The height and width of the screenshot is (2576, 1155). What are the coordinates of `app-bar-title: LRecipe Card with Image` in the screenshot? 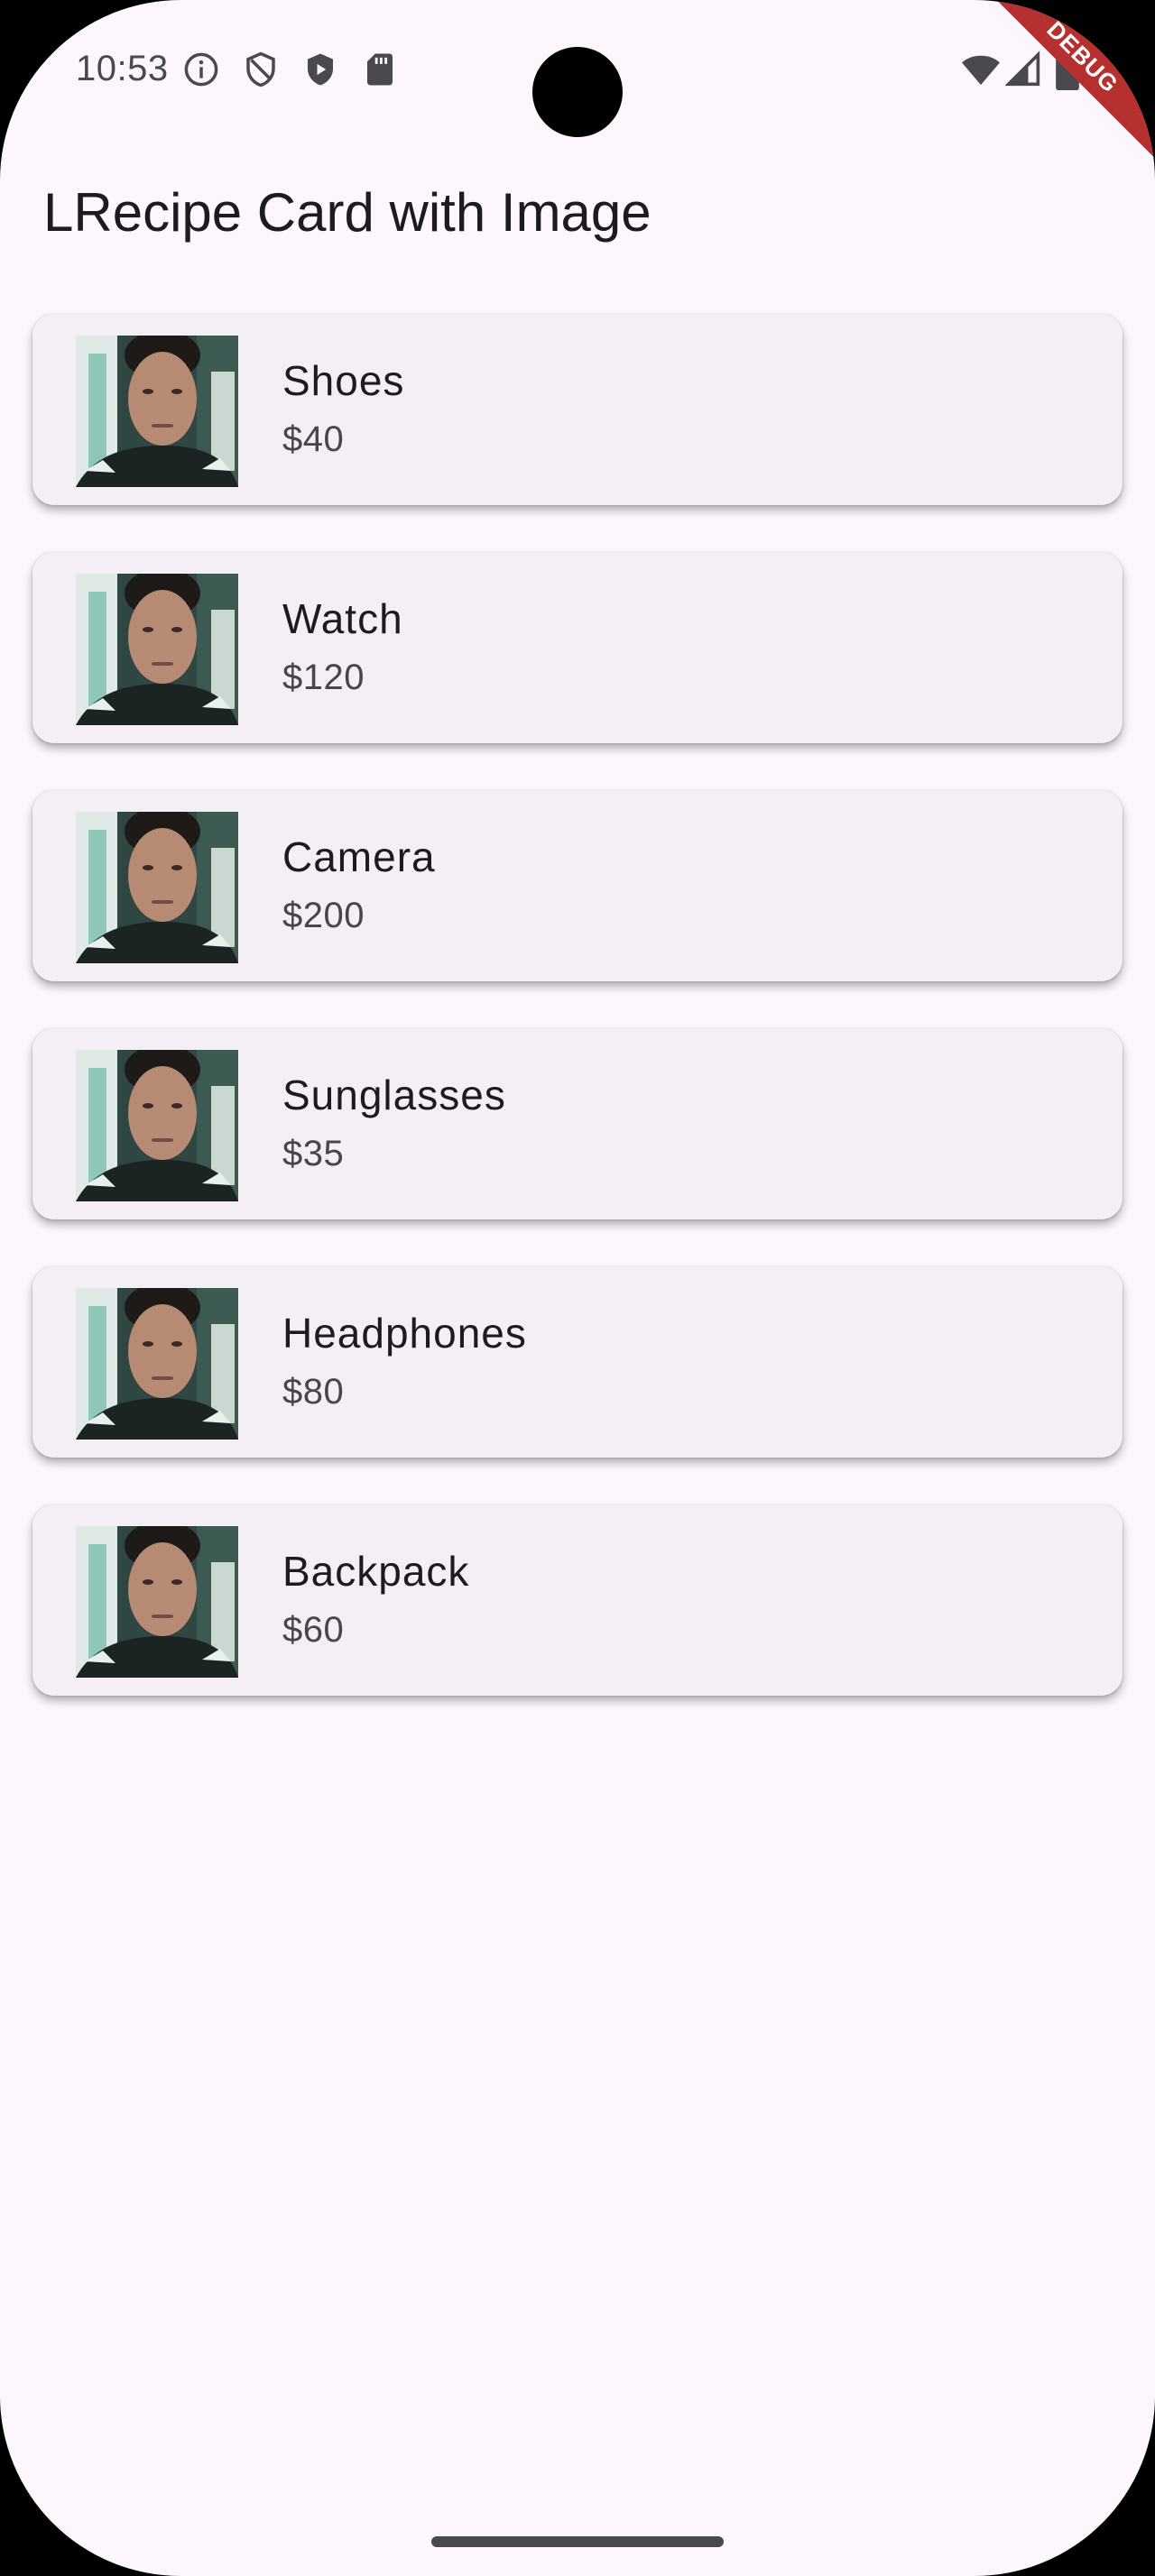 It's located at (347, 212).